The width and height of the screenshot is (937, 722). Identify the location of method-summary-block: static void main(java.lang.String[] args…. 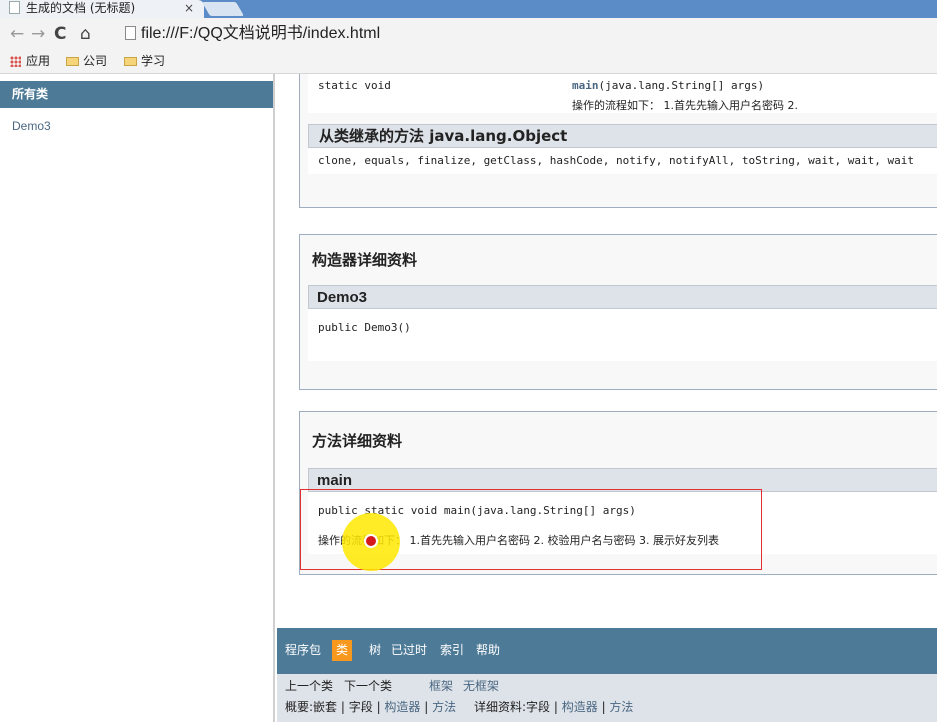
(618, 141).